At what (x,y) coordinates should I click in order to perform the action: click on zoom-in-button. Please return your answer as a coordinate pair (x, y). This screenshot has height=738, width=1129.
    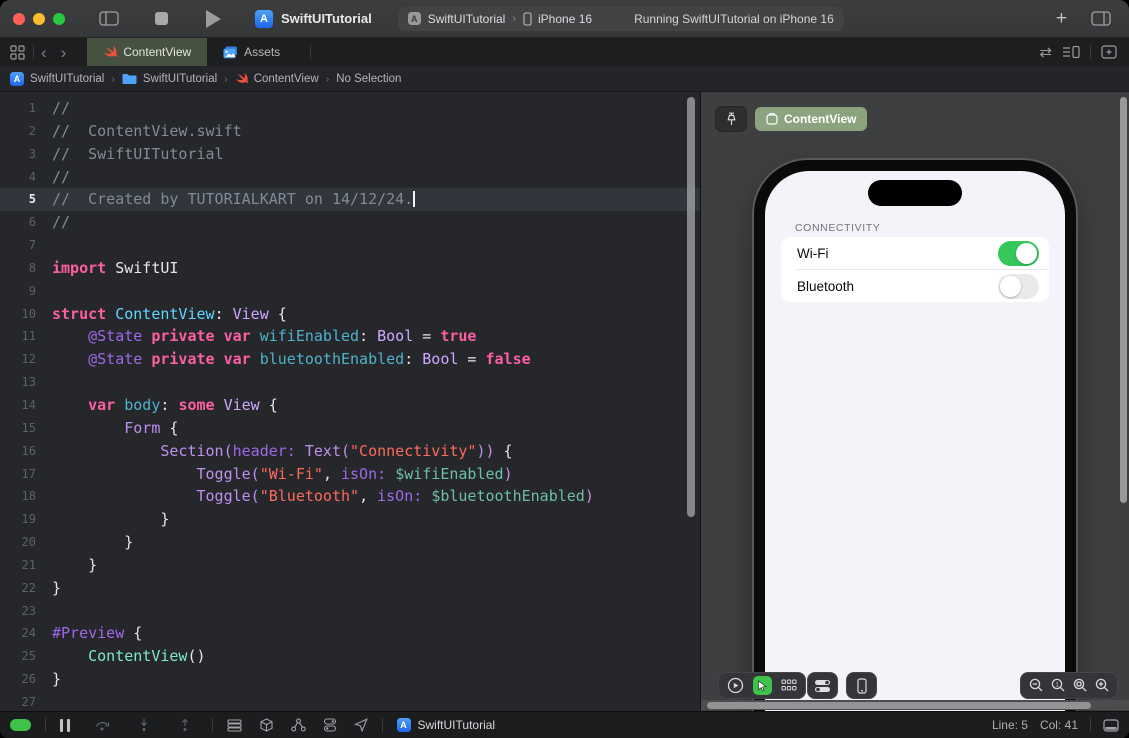
    Looking at the image, I should click on (1102, 685).